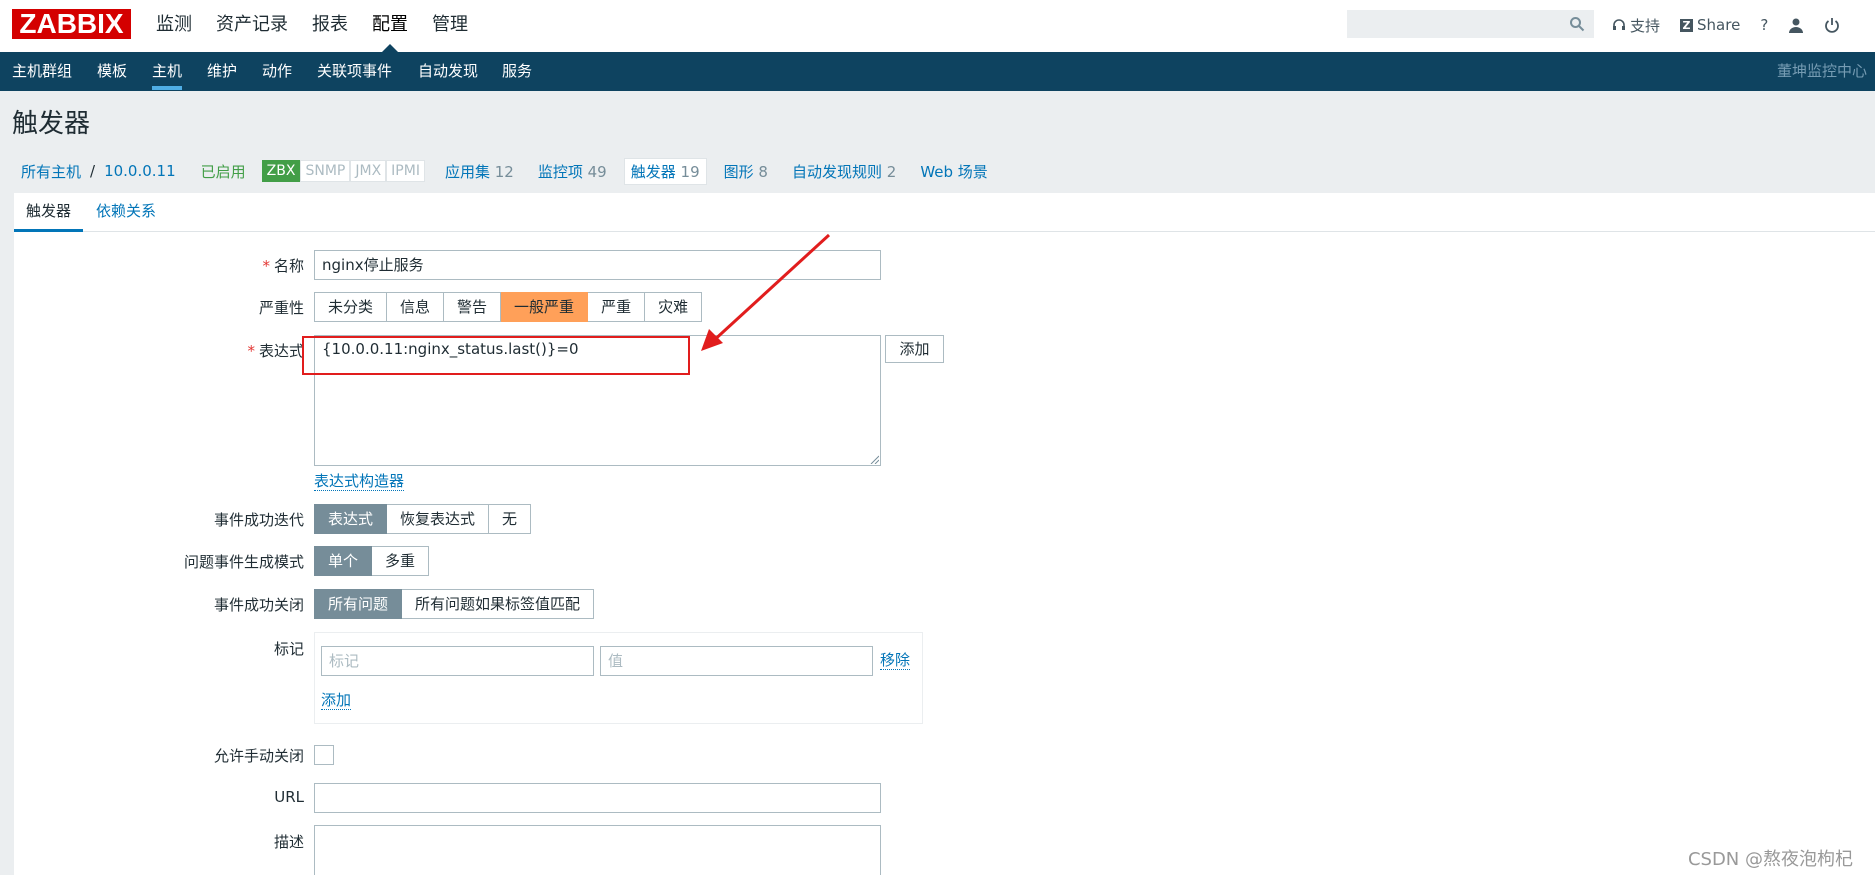 This screenshot has width=1875, height=875. What do you see at coordinates (504, 171) in the screenshot?
I see `applications-count: 12` at bounding box center [504, 171].